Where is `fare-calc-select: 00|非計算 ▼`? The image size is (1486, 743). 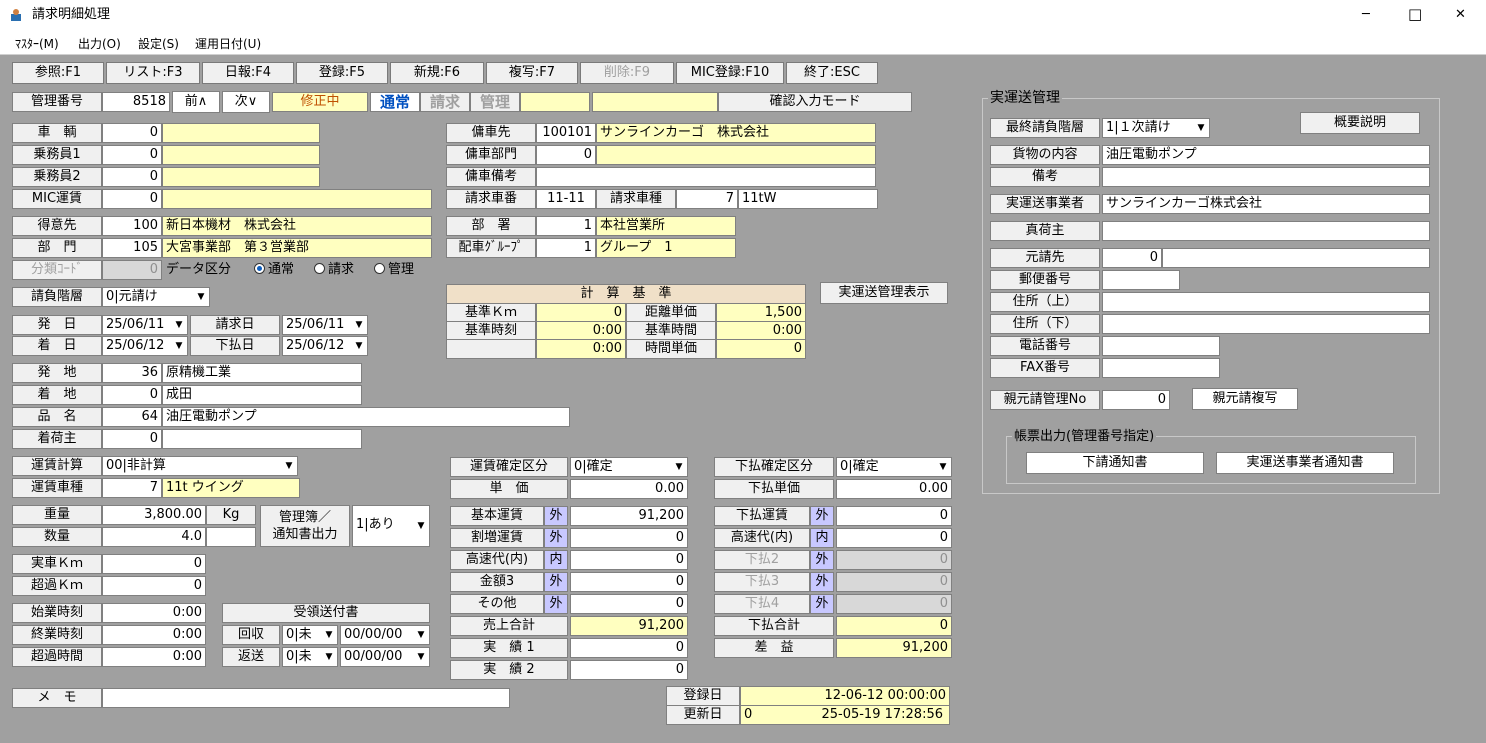
fare-calc-select: 00|非計算 ▼ is located at coordinates (200, 466).